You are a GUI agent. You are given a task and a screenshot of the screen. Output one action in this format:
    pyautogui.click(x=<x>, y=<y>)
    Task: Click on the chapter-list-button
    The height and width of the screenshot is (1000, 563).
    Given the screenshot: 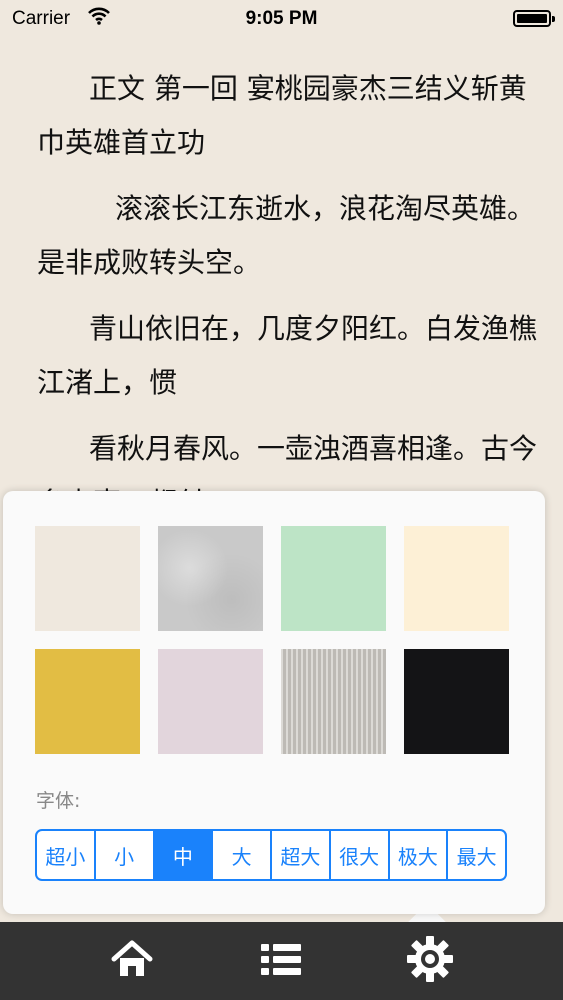 What is the action you would take?
    pyautogui.click(x=281, y=961)
    